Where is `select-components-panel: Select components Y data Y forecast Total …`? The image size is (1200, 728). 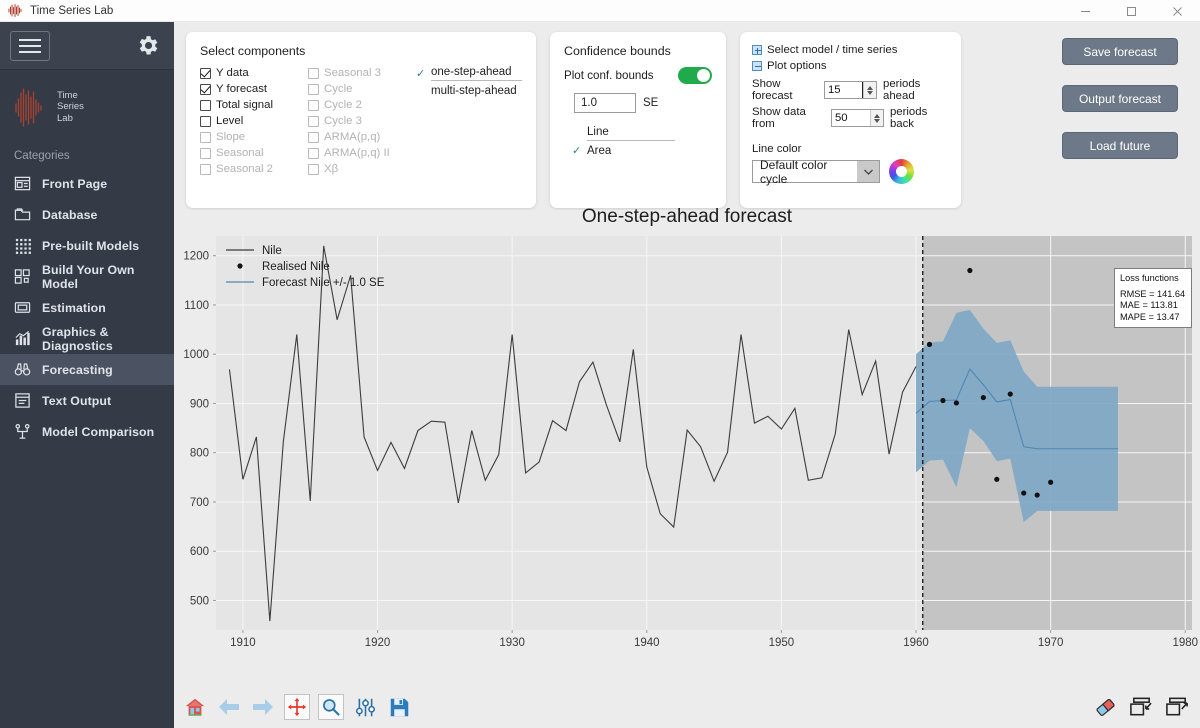
select-components-panel: Select components Y data Y forecast Total … is located at coordinates (361, 120).